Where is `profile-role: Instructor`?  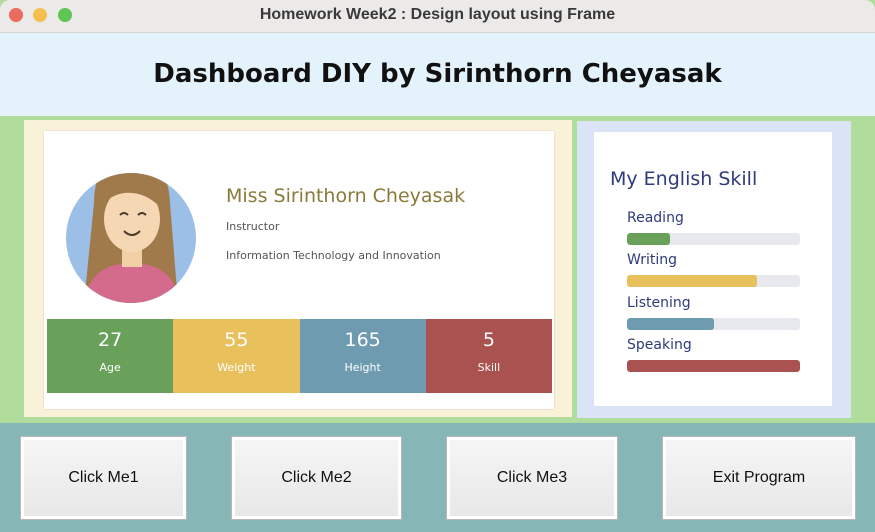 profile-role: Instructor is located at coordinates (253, 226).